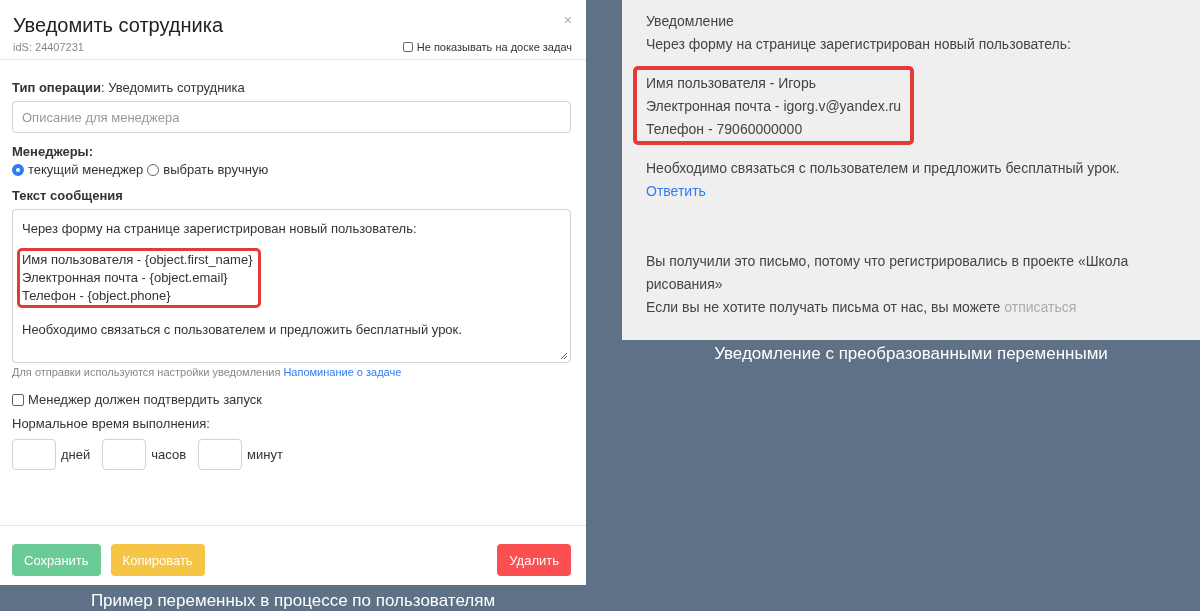 The height and width of the screenshot is (611, 1200). Describe the element at coordinates (129, 87) in the screenshot. I see `operation-type-text: Тип операции: Уведомить сотрудника` at that location.